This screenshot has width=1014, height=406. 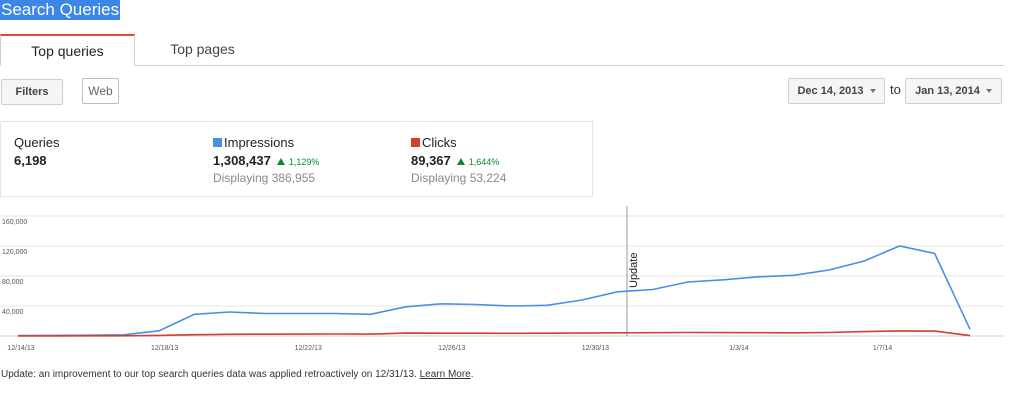 I want to click on x-tick-label: 12/30/13, so click(x=595, y=348).